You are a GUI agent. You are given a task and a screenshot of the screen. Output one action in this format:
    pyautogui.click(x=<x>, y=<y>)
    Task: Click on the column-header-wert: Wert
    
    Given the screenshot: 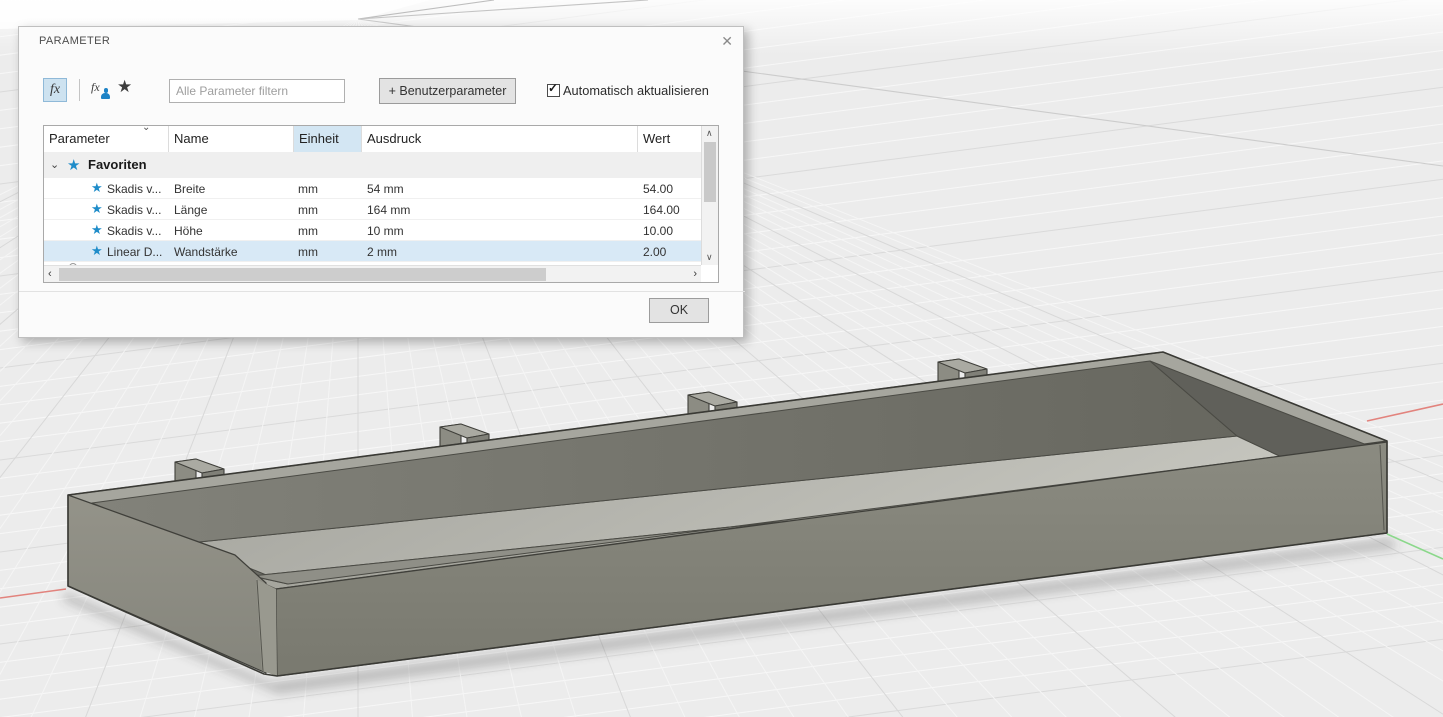 What is the action you would take?
    pyautogui.click(x=669, y=139)
    